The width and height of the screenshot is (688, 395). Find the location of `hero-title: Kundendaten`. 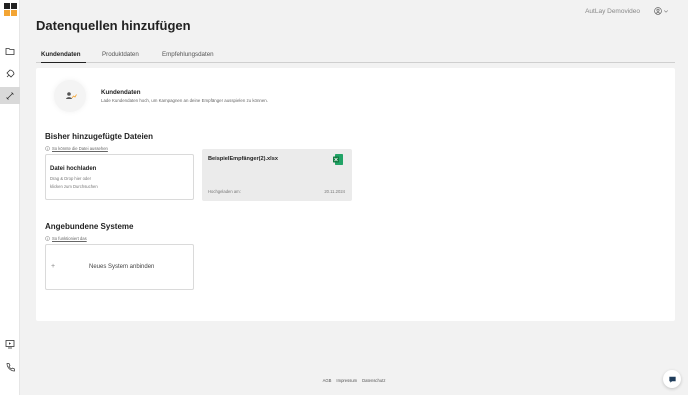

hero-title: Kundendaten is located at coordinates (121, 92).